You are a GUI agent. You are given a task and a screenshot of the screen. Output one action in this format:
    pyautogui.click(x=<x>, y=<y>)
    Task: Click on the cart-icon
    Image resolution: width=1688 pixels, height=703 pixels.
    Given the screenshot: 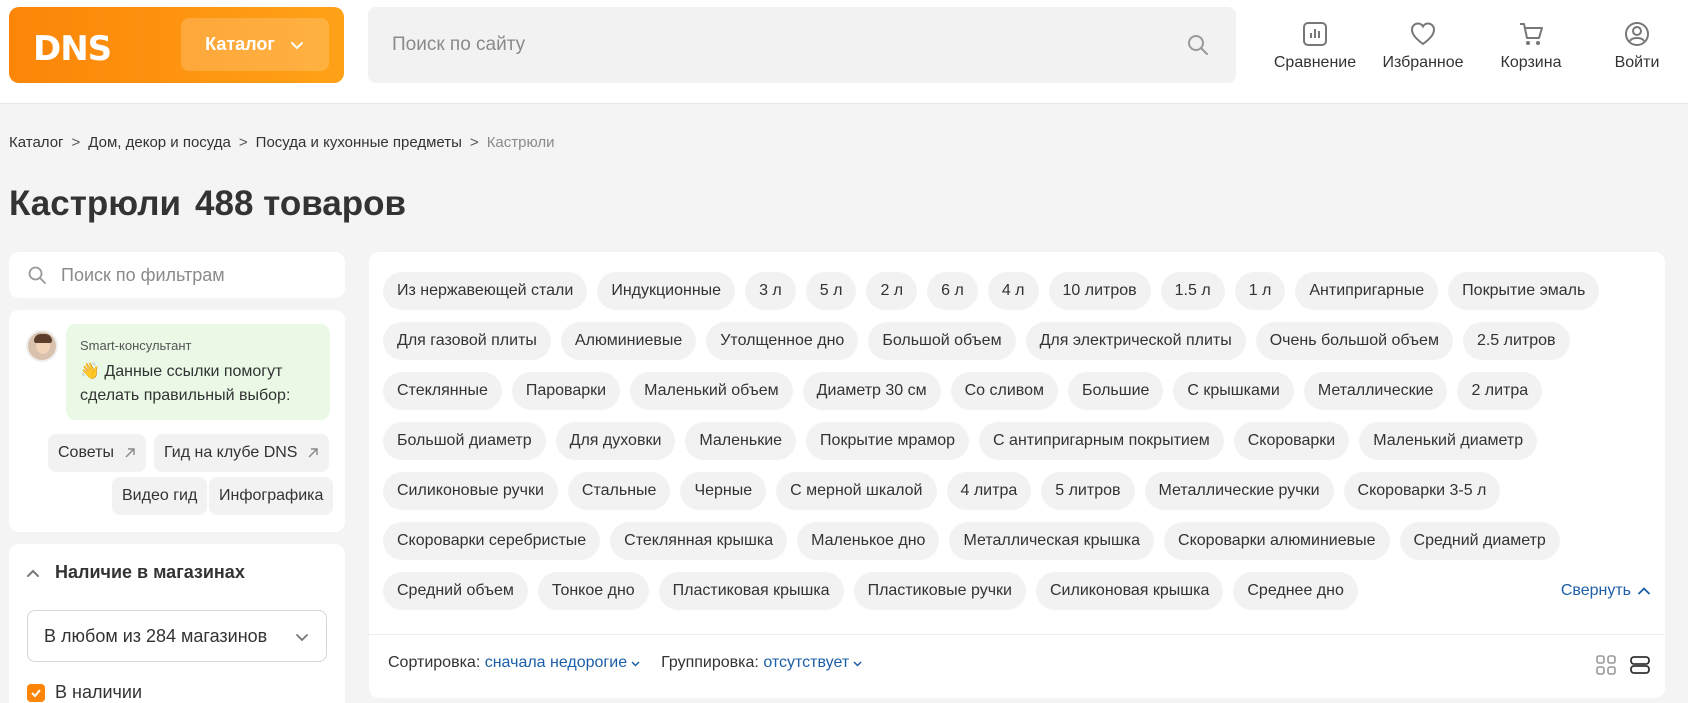 What is the action you would take?
    pyautogui.click(x=1531, y=34)
    